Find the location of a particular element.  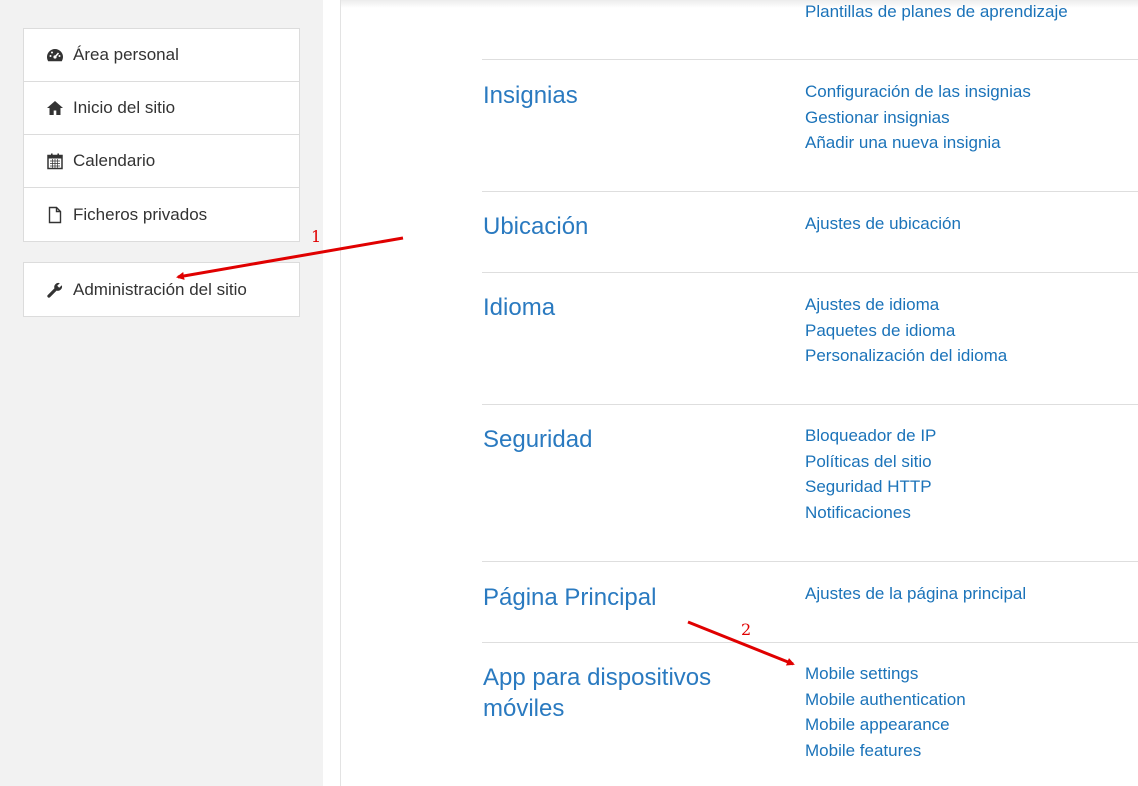

category-link: Notificaciones is located at coordinates (970, 513).